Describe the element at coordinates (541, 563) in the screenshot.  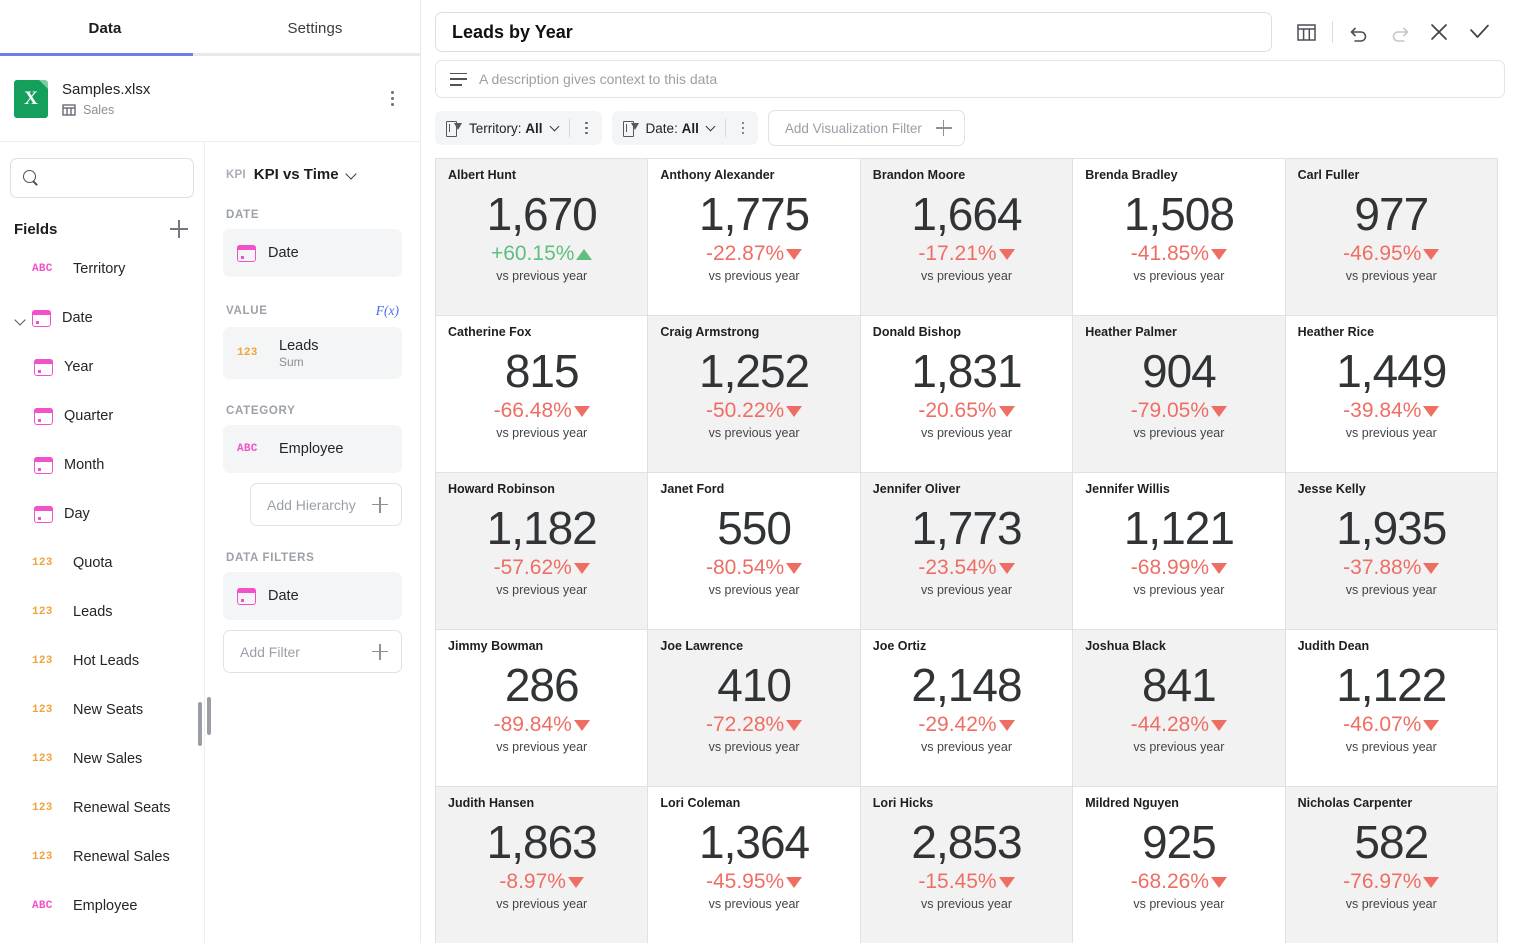
I see `kpi-card-body: 1,182 -57.62% vs previous year` at that location.